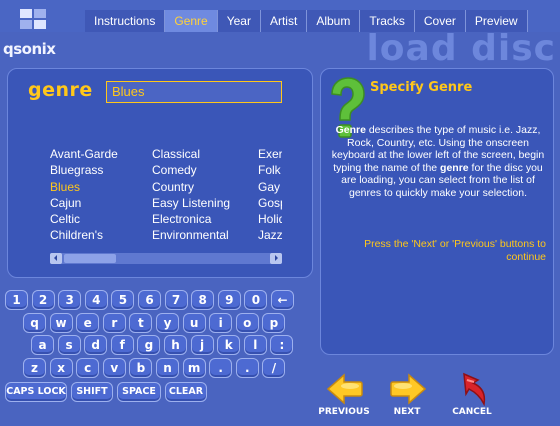 This screenshot has height=426, width=560. I want to click on tab-genre: Genre, so click(191, 21).